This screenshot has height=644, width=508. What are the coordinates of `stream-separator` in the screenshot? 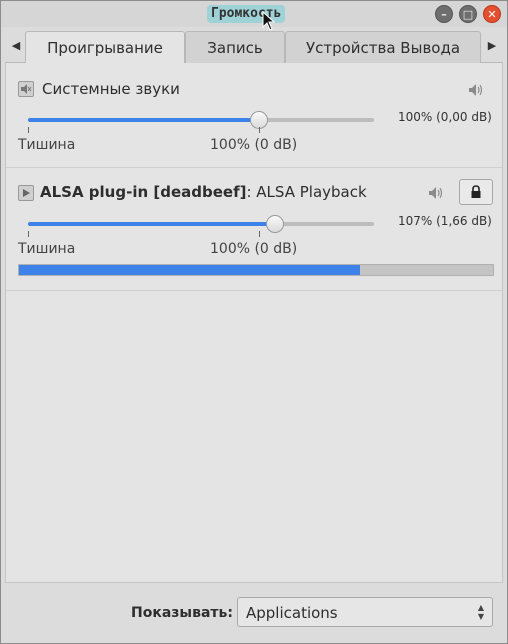 It's located at (254, 290).